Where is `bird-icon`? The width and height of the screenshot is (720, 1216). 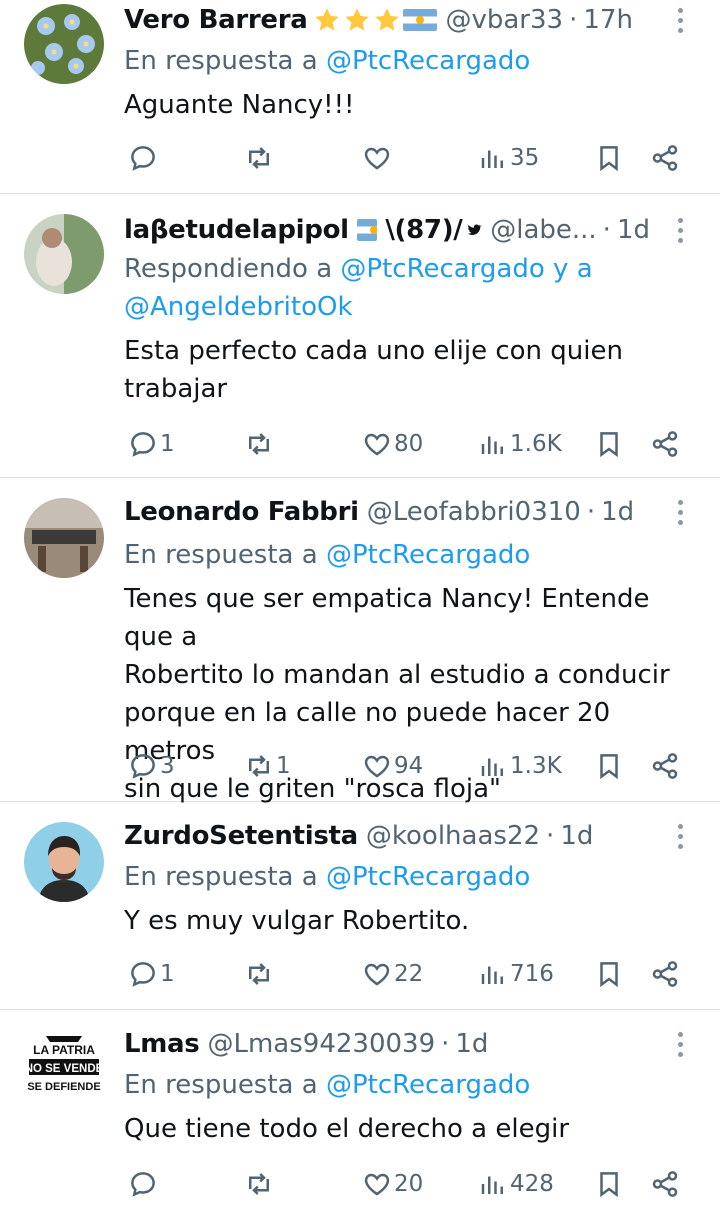 bird-icon is located at coordinates (475, 229).